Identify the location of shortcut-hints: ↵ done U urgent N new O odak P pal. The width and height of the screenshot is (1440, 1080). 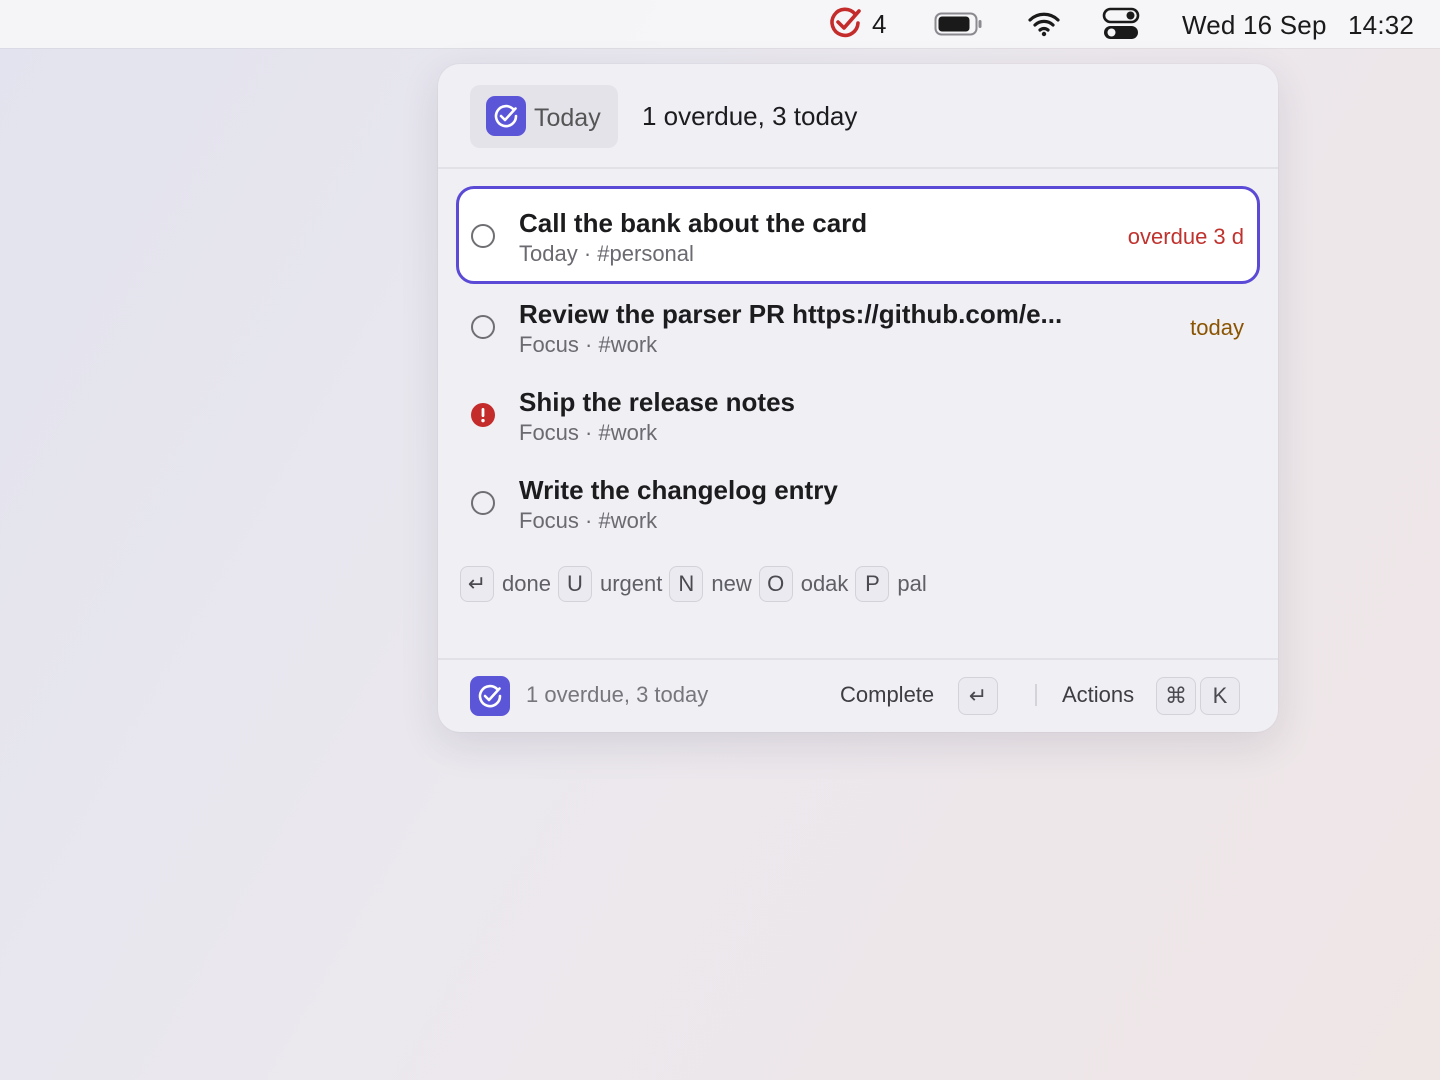
(697, 584).